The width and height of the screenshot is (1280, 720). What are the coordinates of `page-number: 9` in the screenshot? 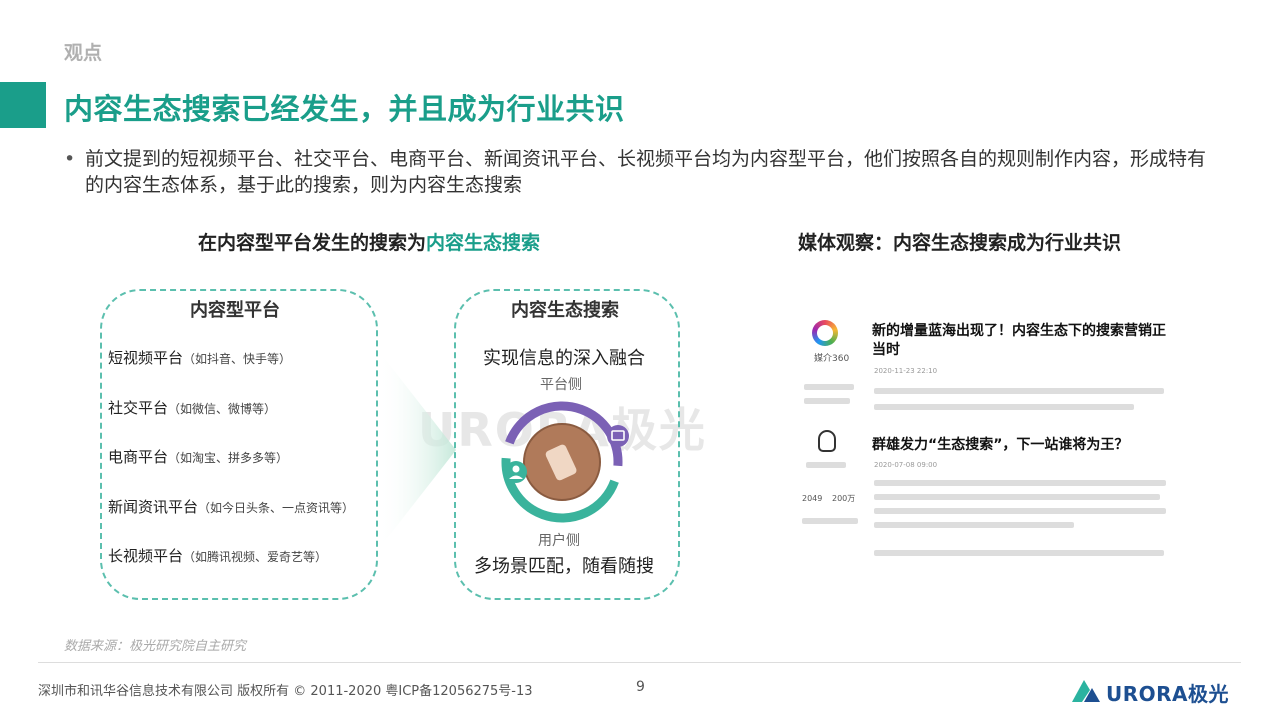 It's located at (640, 687).